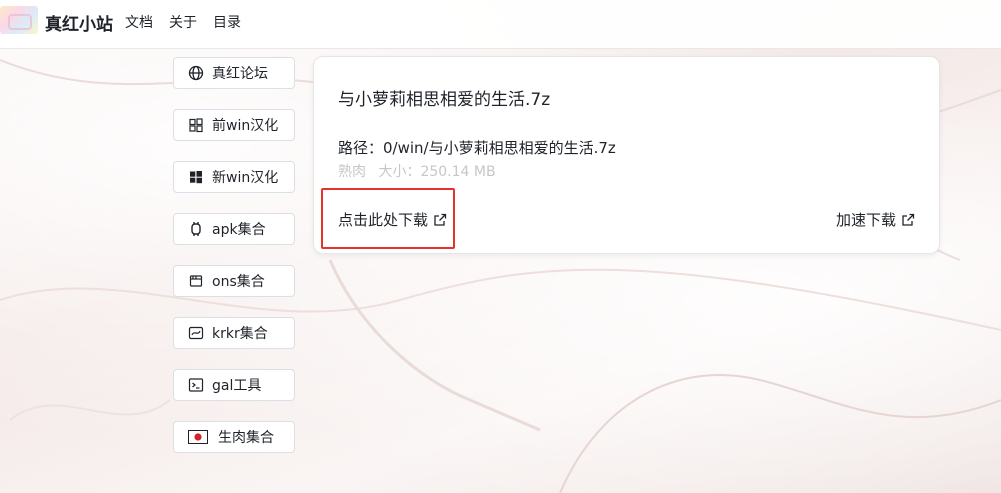 The image size is (1001, 493). What do you see at coordinates (196, 229) in the screenshot?
I see `android-icon` at bounding box center [196, 229].